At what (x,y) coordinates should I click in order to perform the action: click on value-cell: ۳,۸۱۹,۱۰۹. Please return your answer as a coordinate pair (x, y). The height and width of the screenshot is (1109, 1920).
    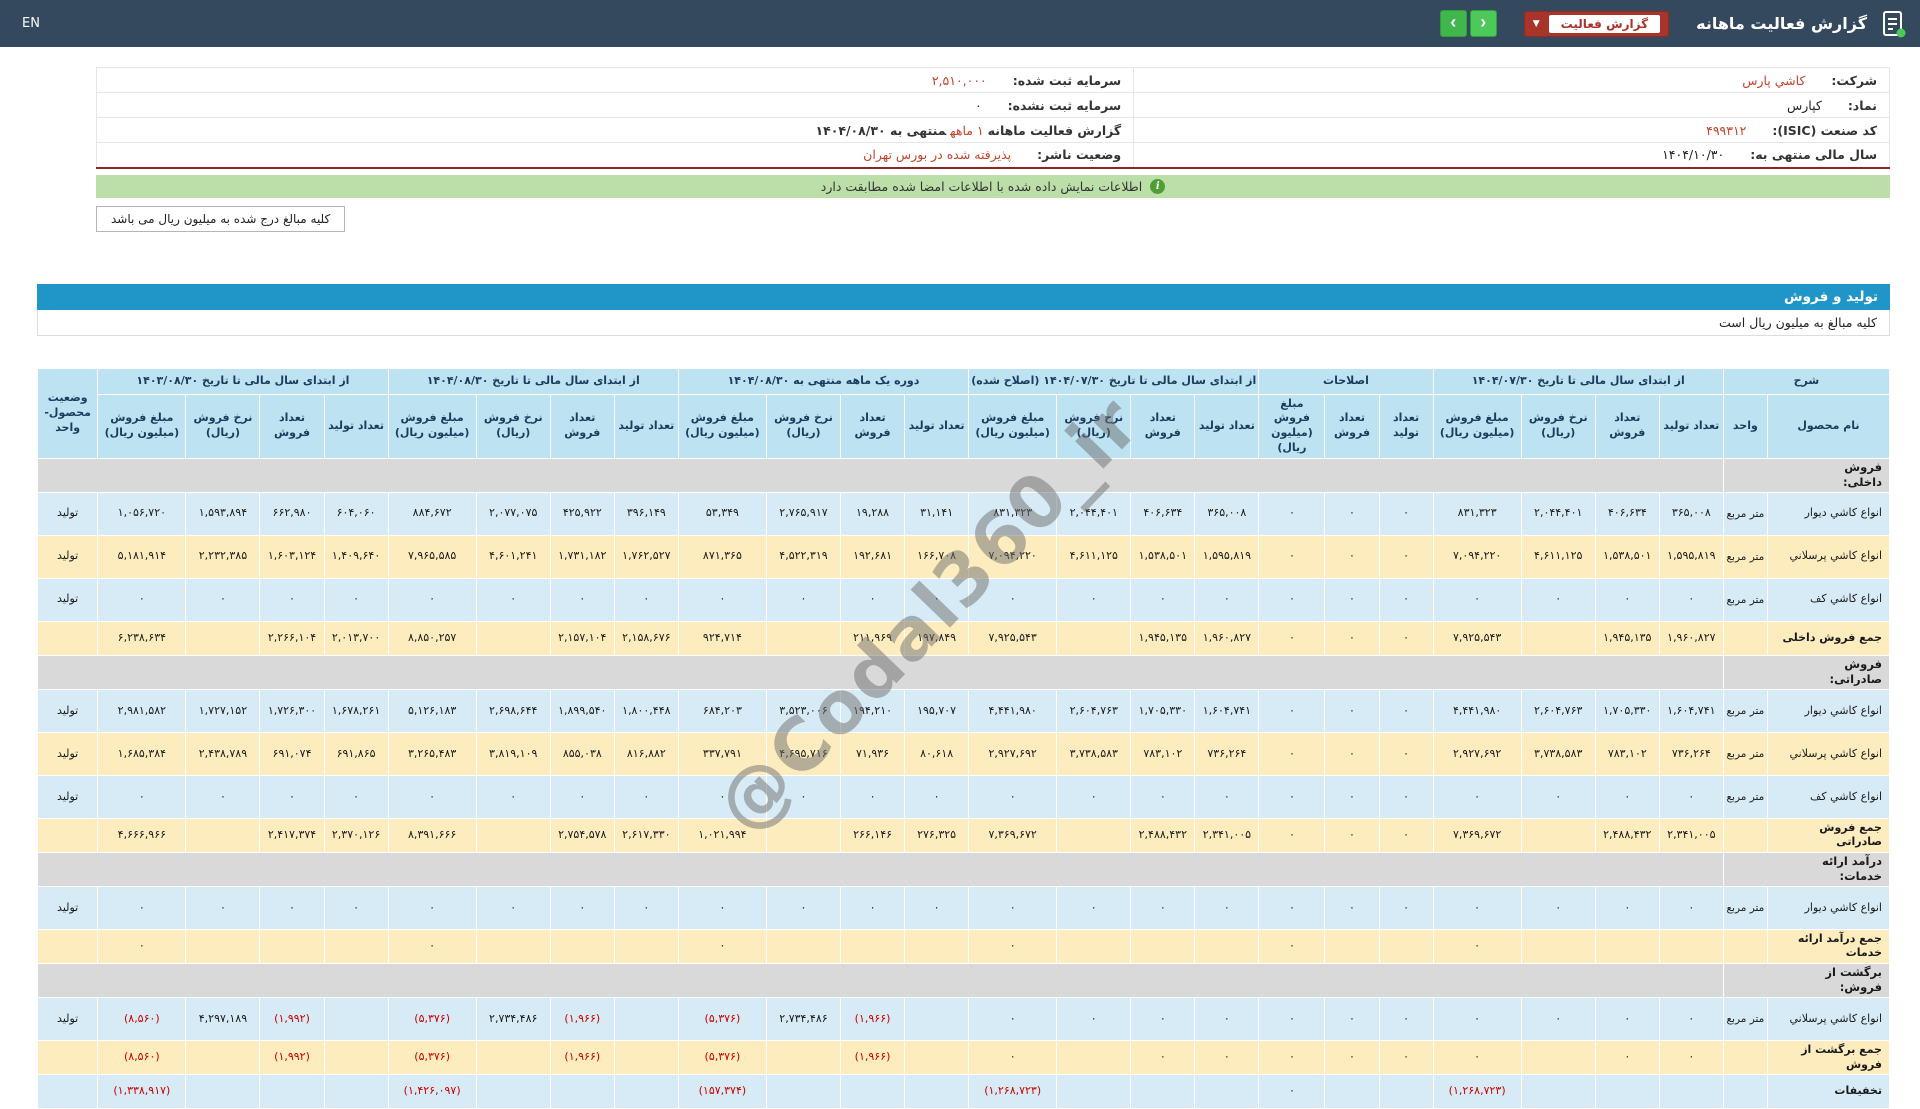
    Looking at the image, I should click on (513, 753).